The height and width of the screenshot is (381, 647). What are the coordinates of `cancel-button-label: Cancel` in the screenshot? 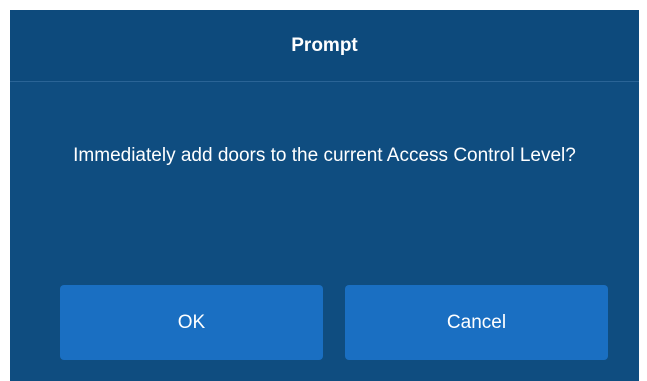 It's located at (476, 322).